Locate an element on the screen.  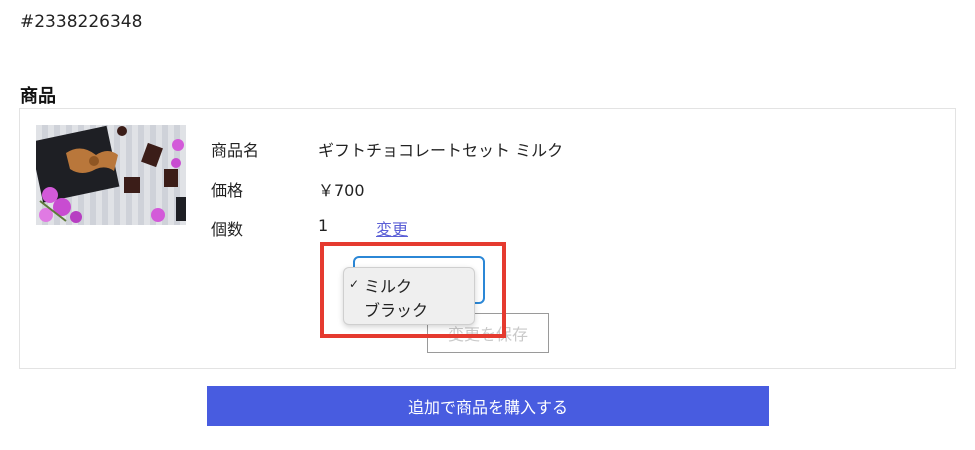
product-image is located at coordinates (111, 175).